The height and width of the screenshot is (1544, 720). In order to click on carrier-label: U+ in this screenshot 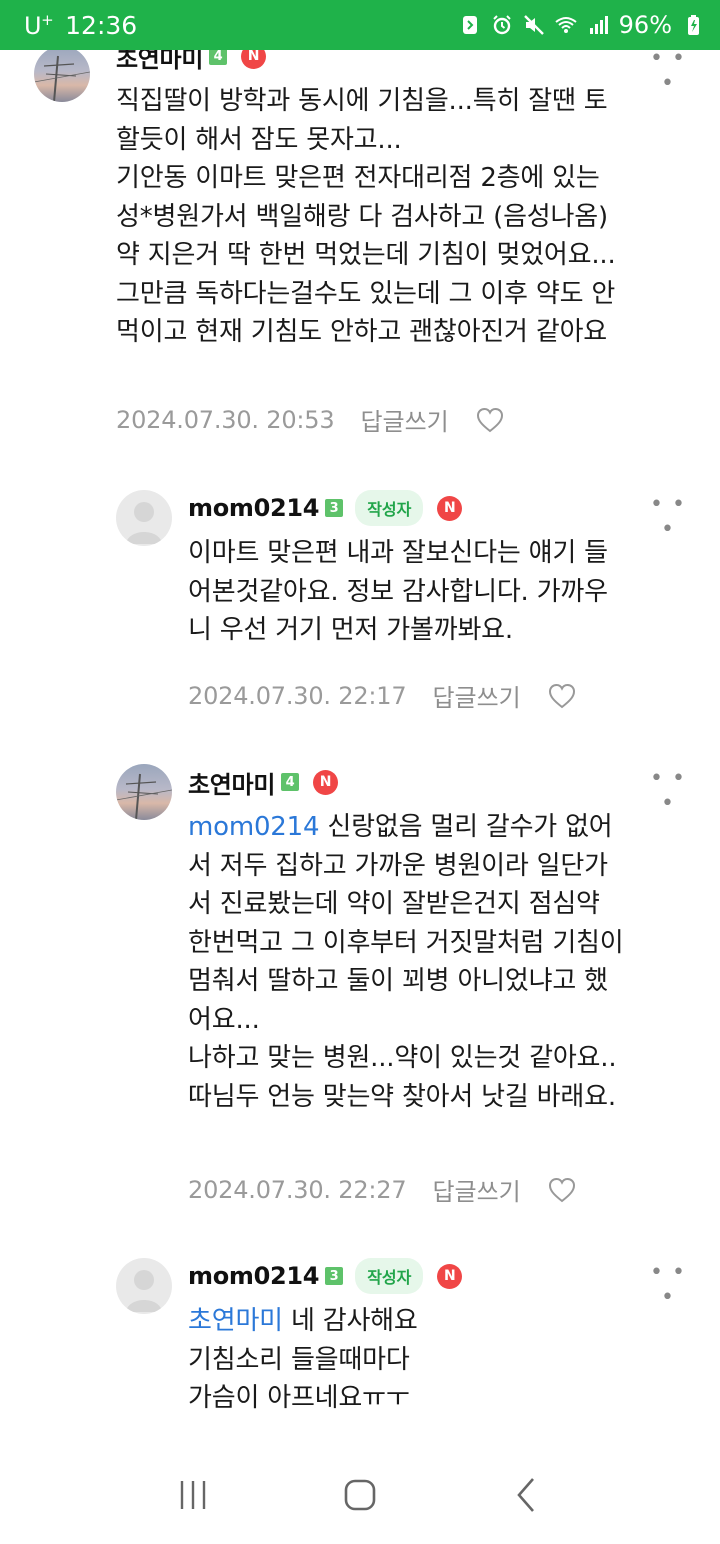, I will do `click(39, 25)`.